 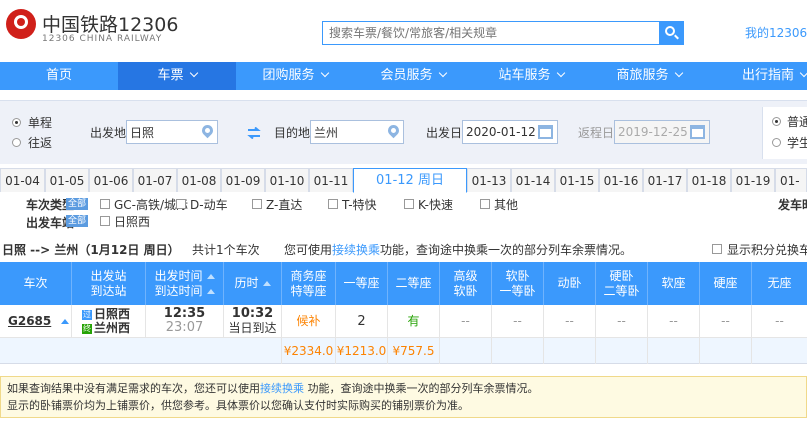 I want to click on second-class-price: ¥757.5, so click(x=414, y=351).